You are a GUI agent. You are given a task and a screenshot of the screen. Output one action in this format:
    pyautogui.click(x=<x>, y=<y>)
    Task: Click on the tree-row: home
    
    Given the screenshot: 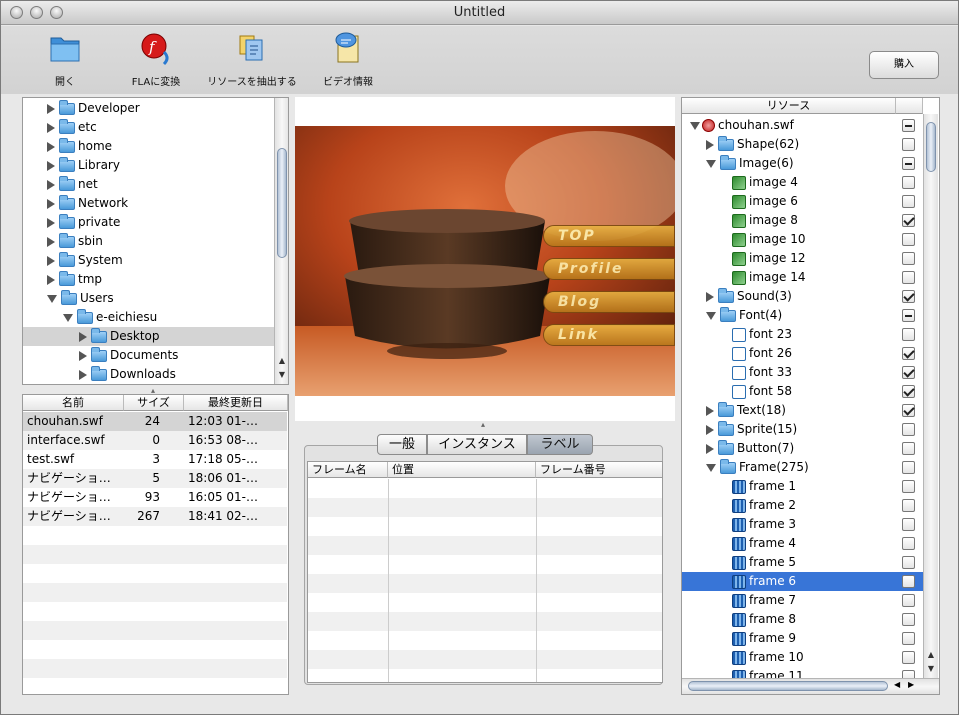 What is the action you would take?
    pyautogui.click(x=148, y=146)
    